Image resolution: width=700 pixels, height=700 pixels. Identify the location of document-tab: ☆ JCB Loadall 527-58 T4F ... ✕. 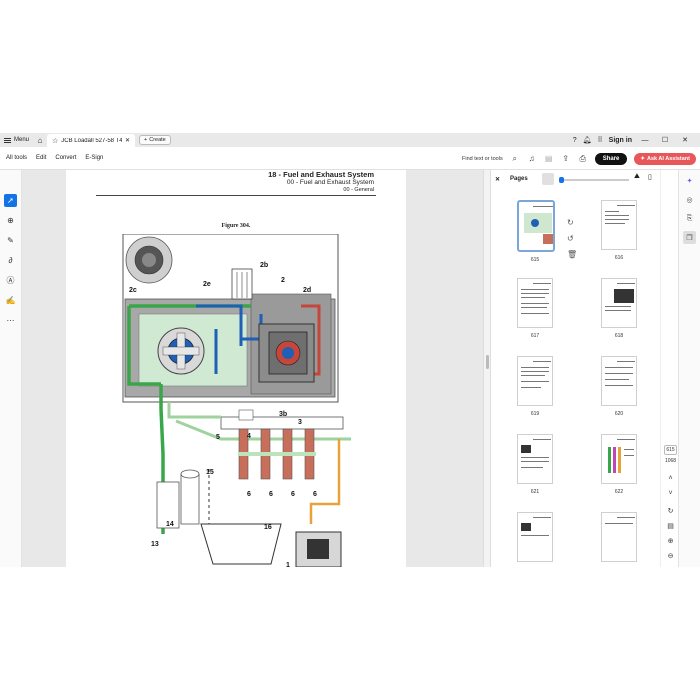
(91, 140).